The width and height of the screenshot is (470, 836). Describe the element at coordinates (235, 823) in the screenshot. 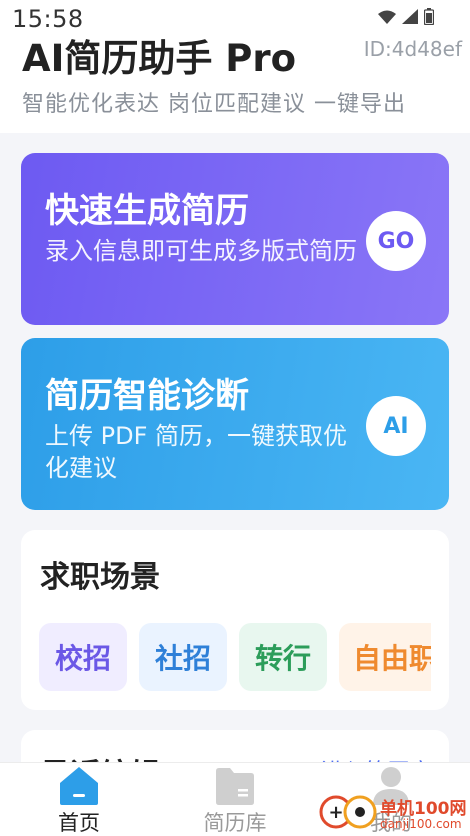

I see `tab-library-label: 简历库` at that location.